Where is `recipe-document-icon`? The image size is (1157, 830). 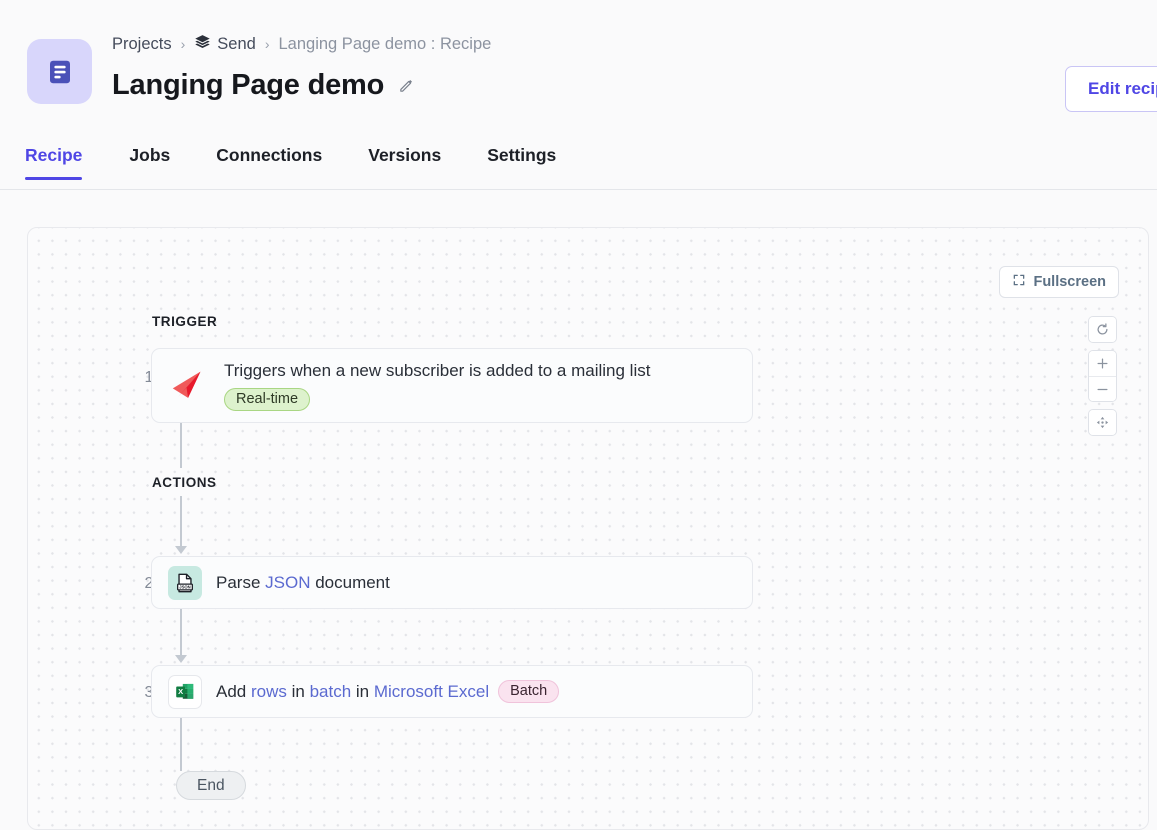
recipe-document-icon is located at coordinates (59, 71).